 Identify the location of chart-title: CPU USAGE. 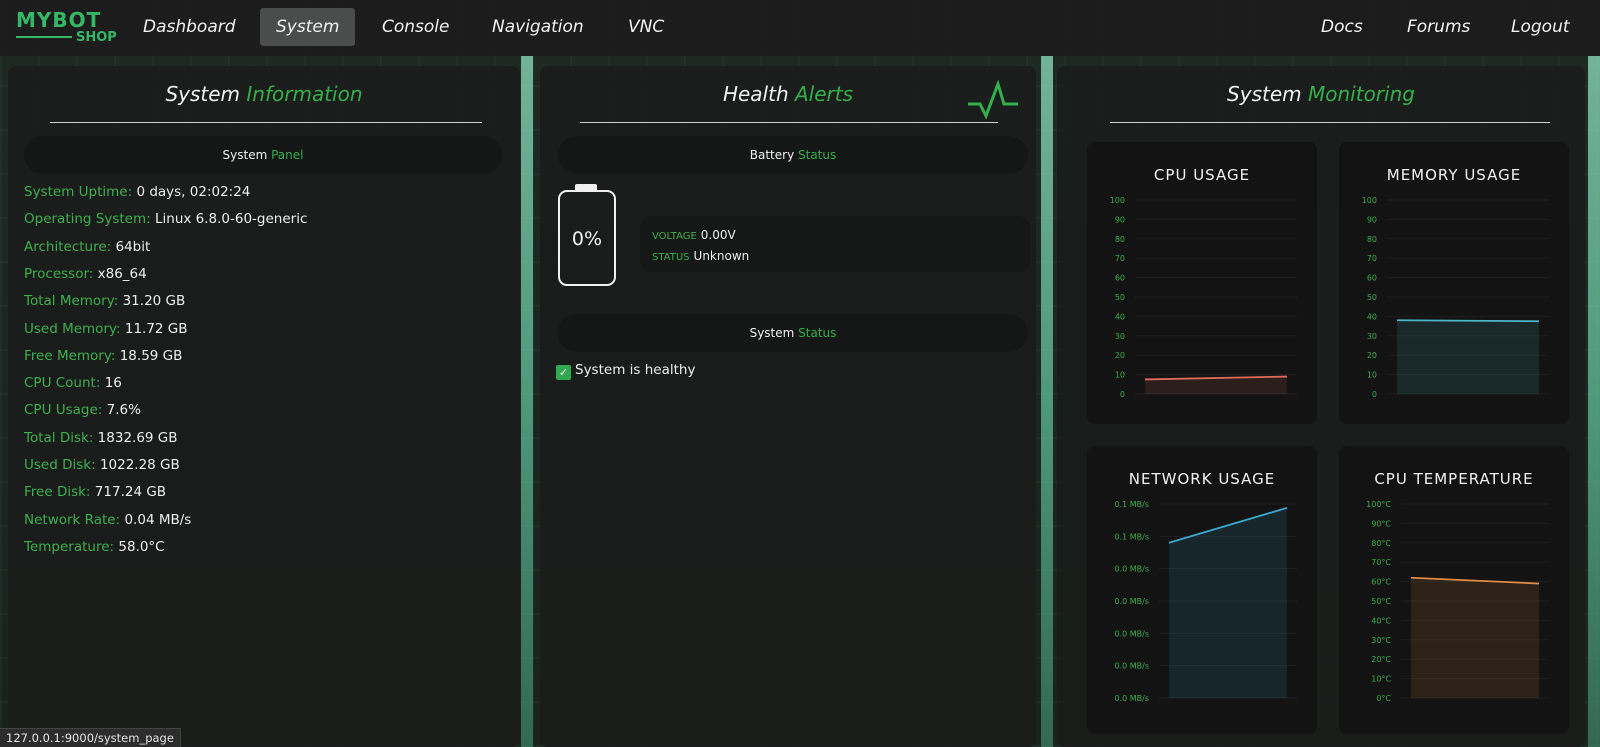
(1202, 175).